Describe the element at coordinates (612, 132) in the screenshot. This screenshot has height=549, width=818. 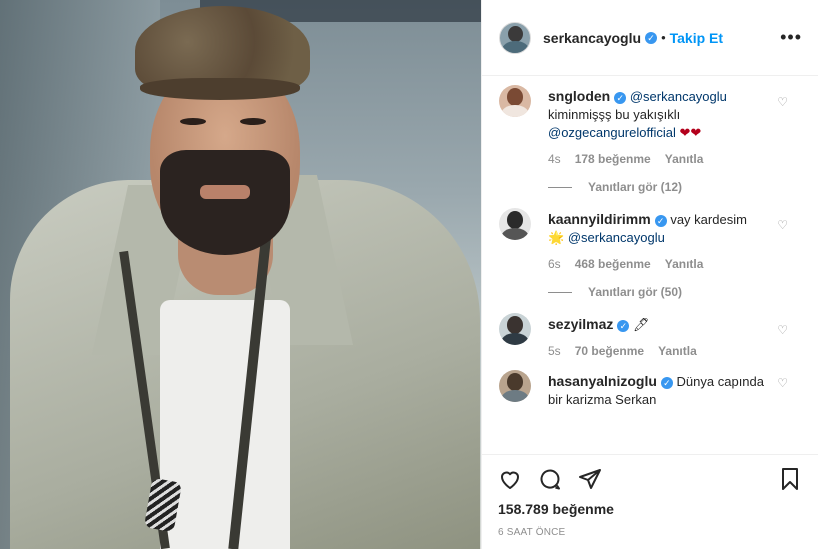
I see `comment-mention: @ozgecangurelofficial` at that location.